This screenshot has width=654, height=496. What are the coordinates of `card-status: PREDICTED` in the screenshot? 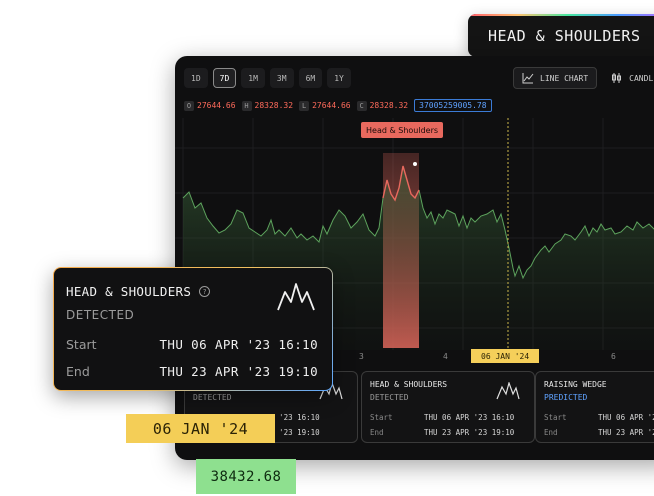 It's located at (566, 397).